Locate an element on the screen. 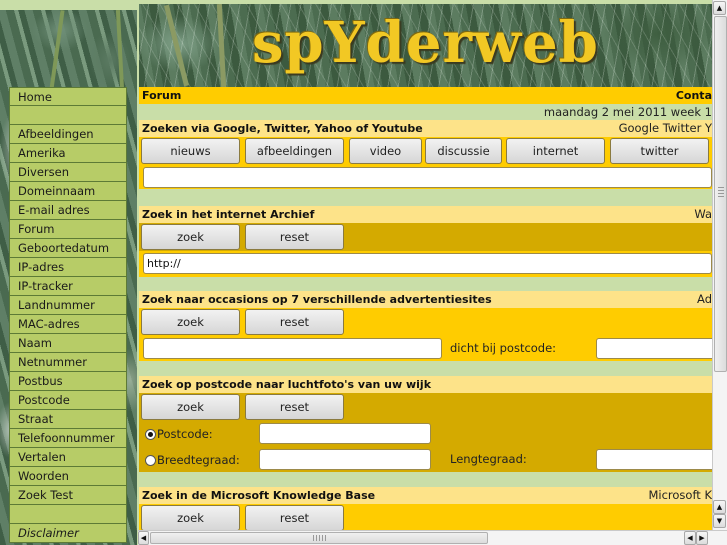 The image size is (727, 545). longitude-label: Lengtegraad: is located at coordinates (488, 459).